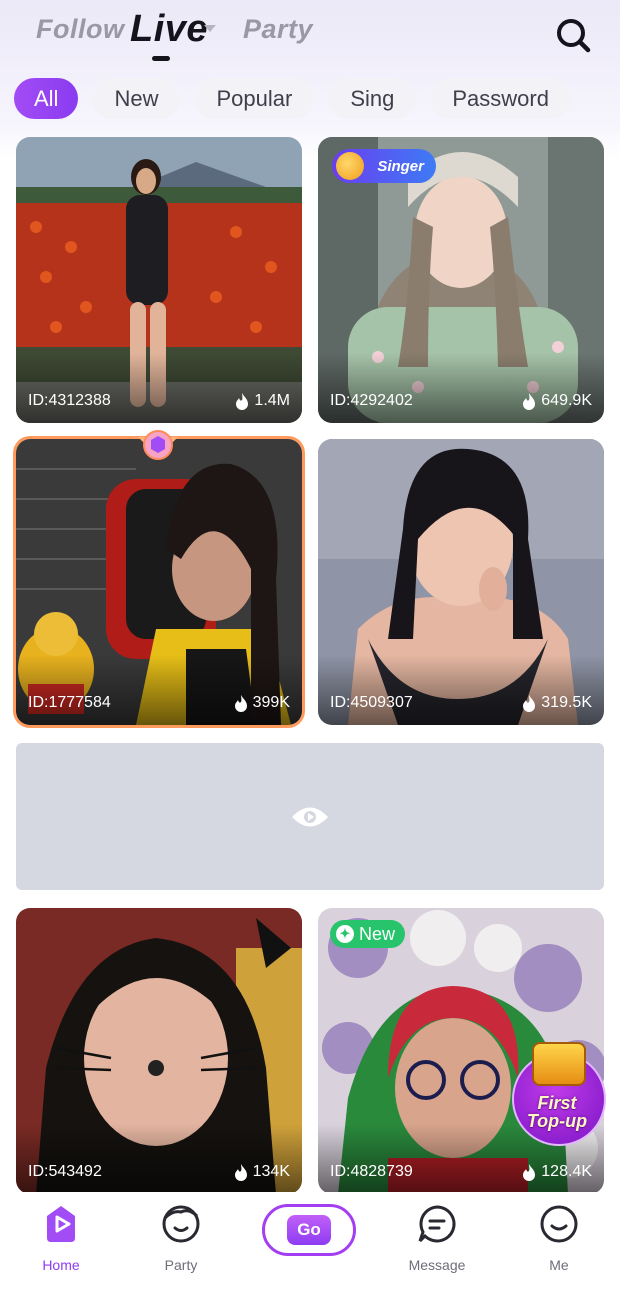 Image resolution: width=620 pixels, height=1290 pixels. I want to click on viewer-count-value: 399K, so click(271, 702).